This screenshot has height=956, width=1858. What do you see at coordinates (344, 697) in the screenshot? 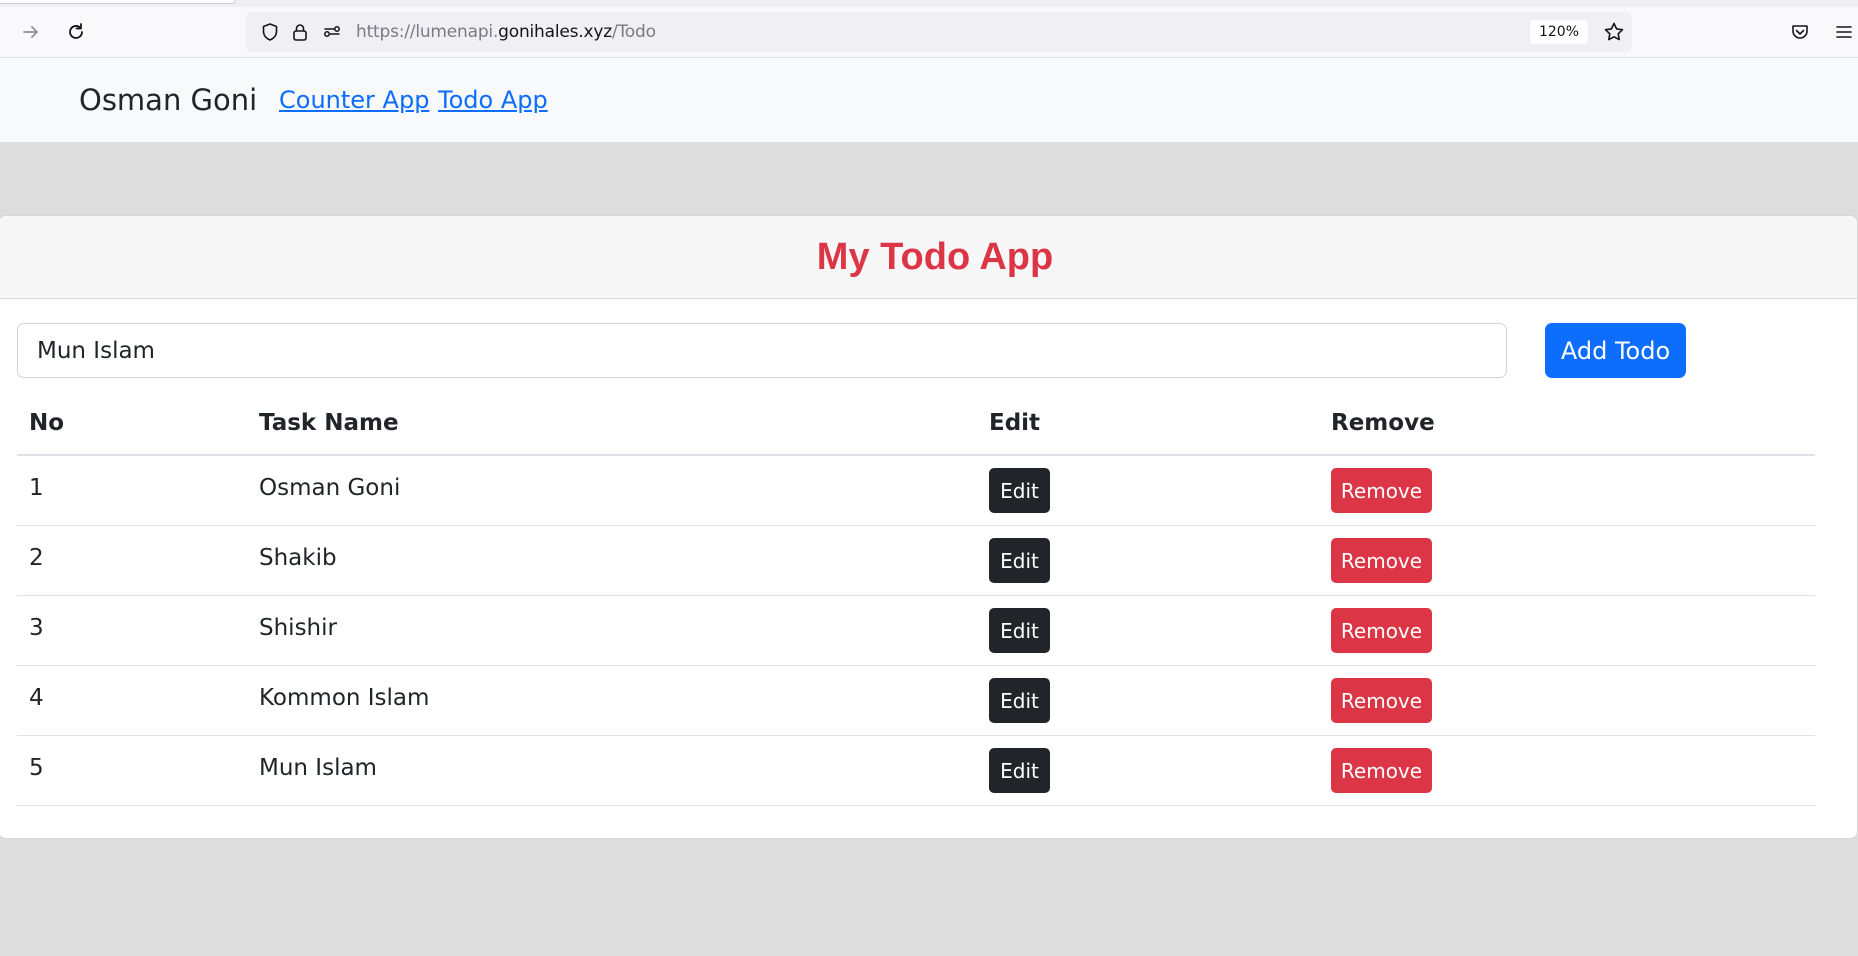
I see `row-task-text: Kommon Islam` at bounding box center [344, 697].